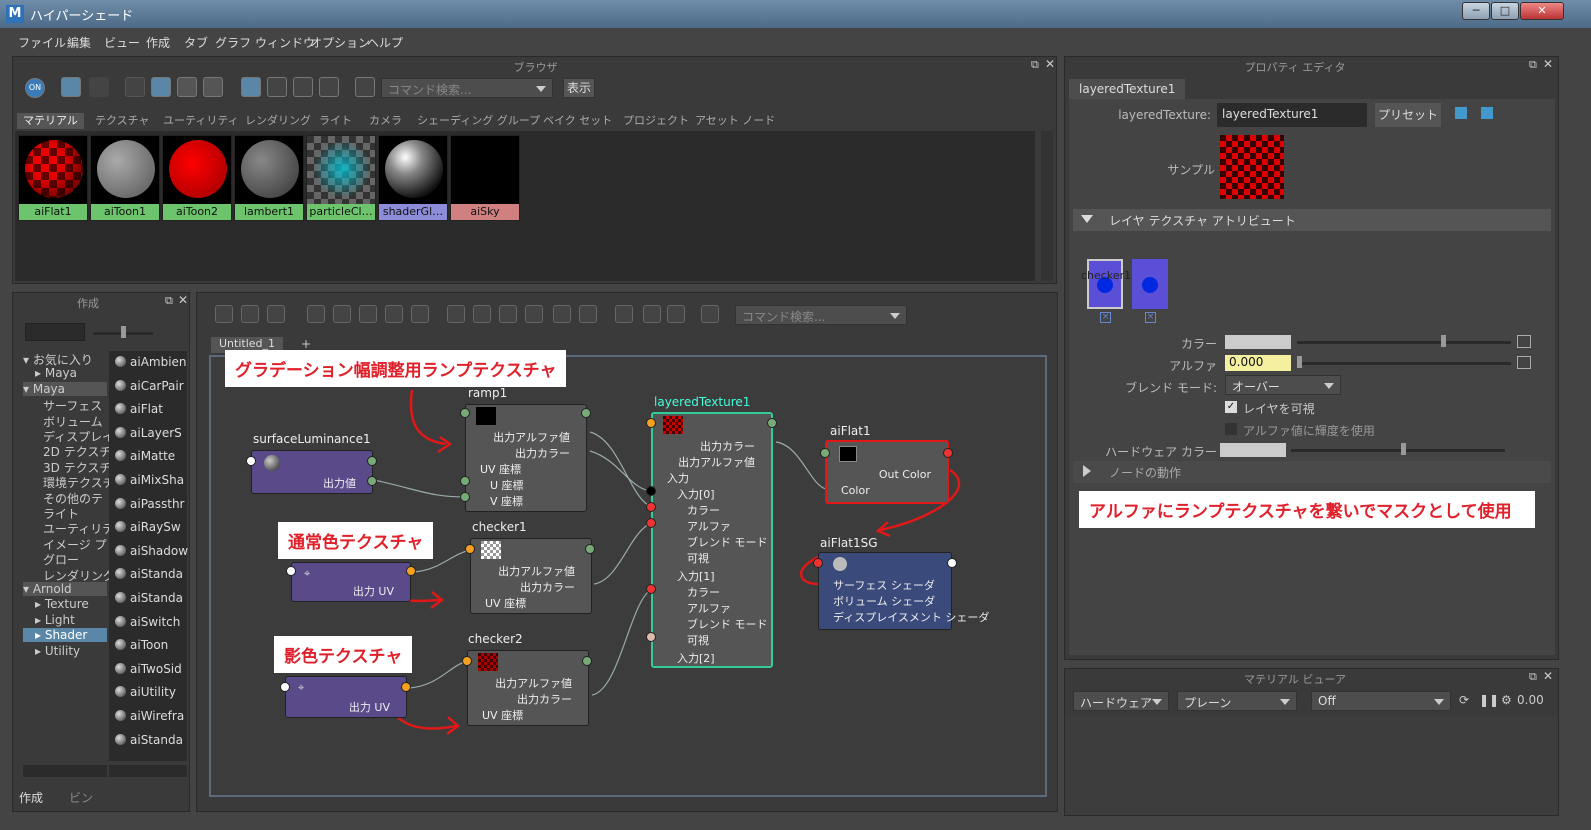 This screenshot has width=1591, height=830. What do you see at coordinates (307, 573) in the screenshot?
I see `place2d-icon: ⌖` at bounding box center [307, 573].